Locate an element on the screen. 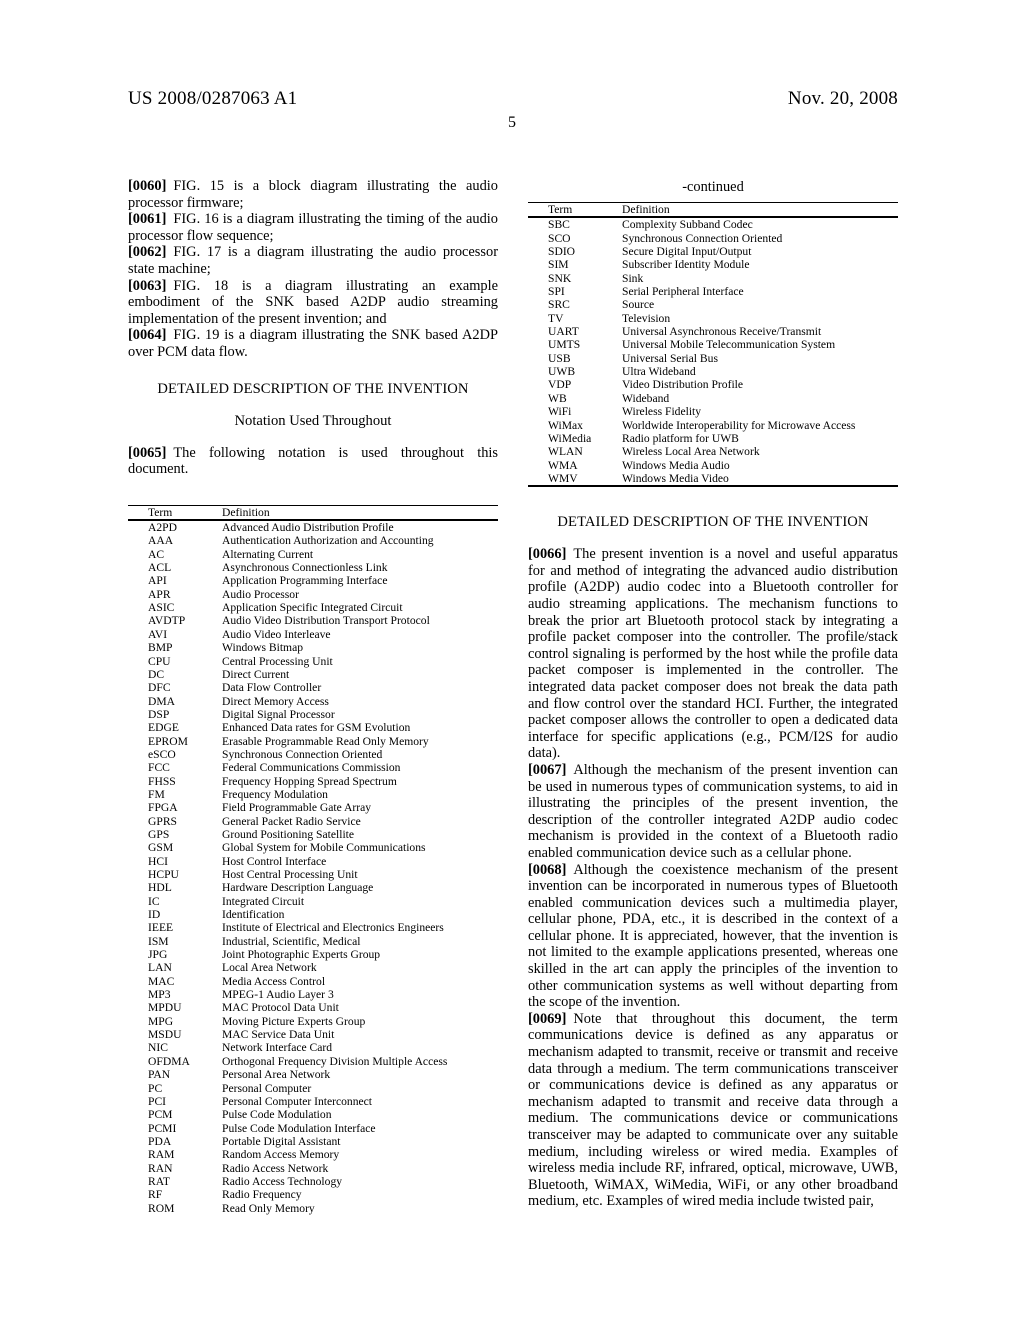 This screenshot has width=1024, height=1320. table-row: FPGA Field Programmable Gate Array is located at coordinates (313, 807).